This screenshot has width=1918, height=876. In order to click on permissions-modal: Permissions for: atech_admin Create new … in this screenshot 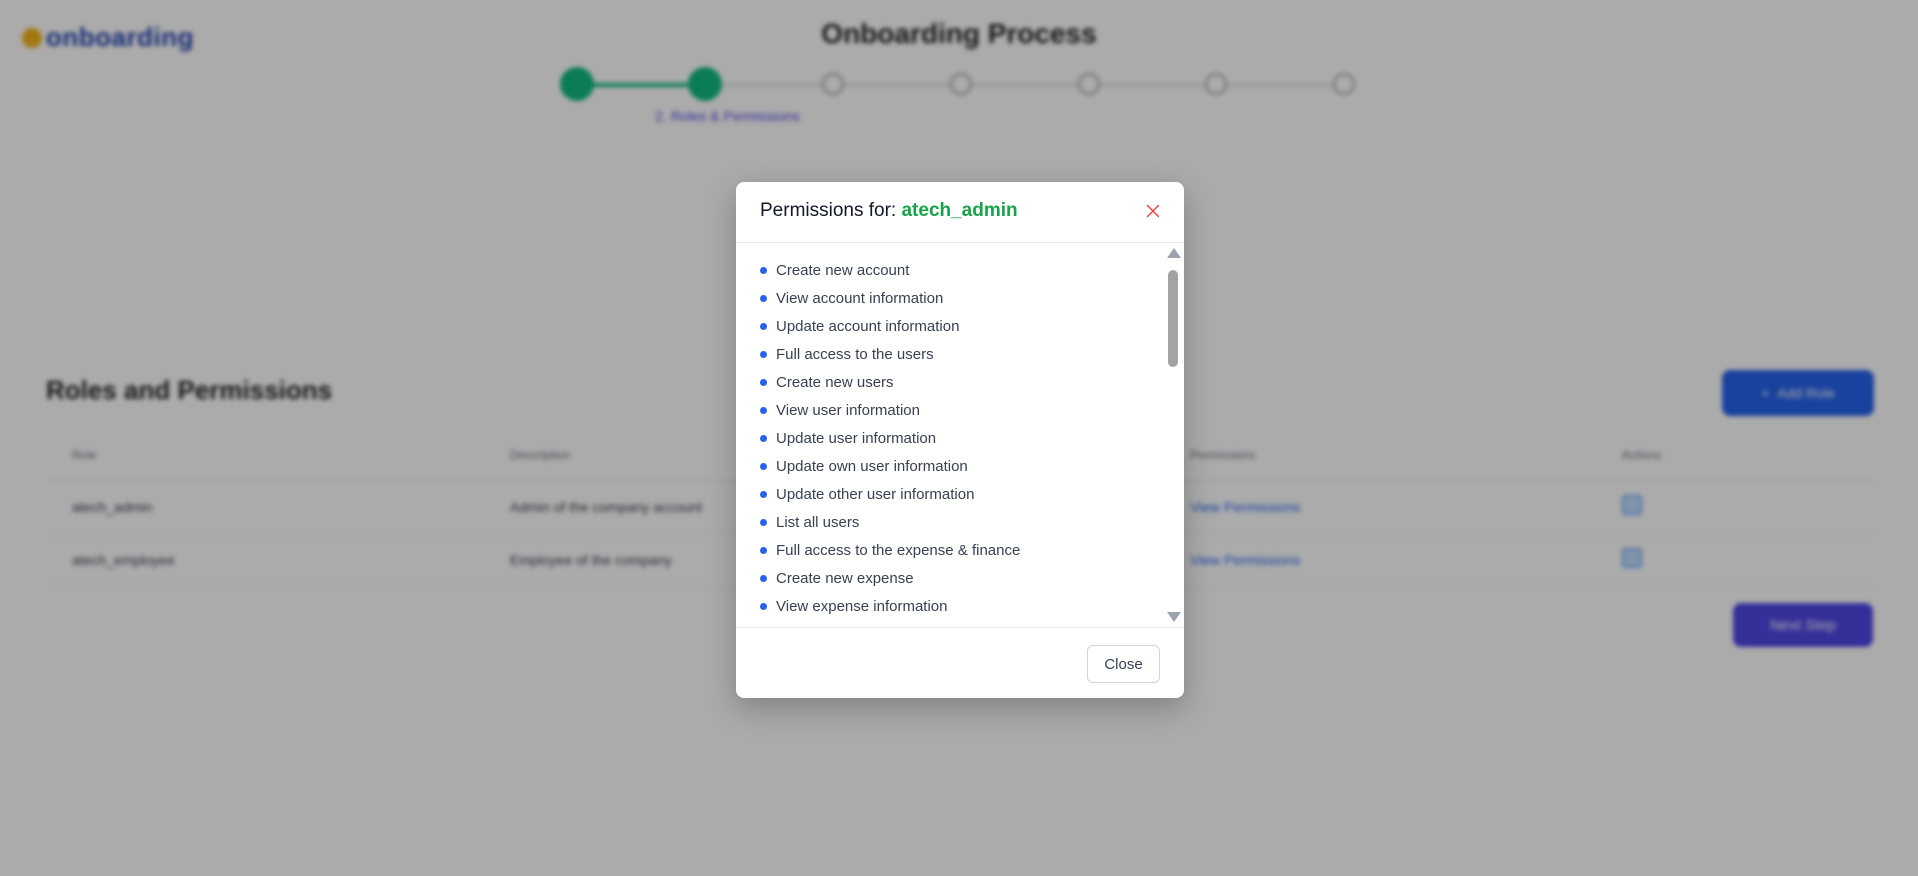, I will do `click(960, 440)`.